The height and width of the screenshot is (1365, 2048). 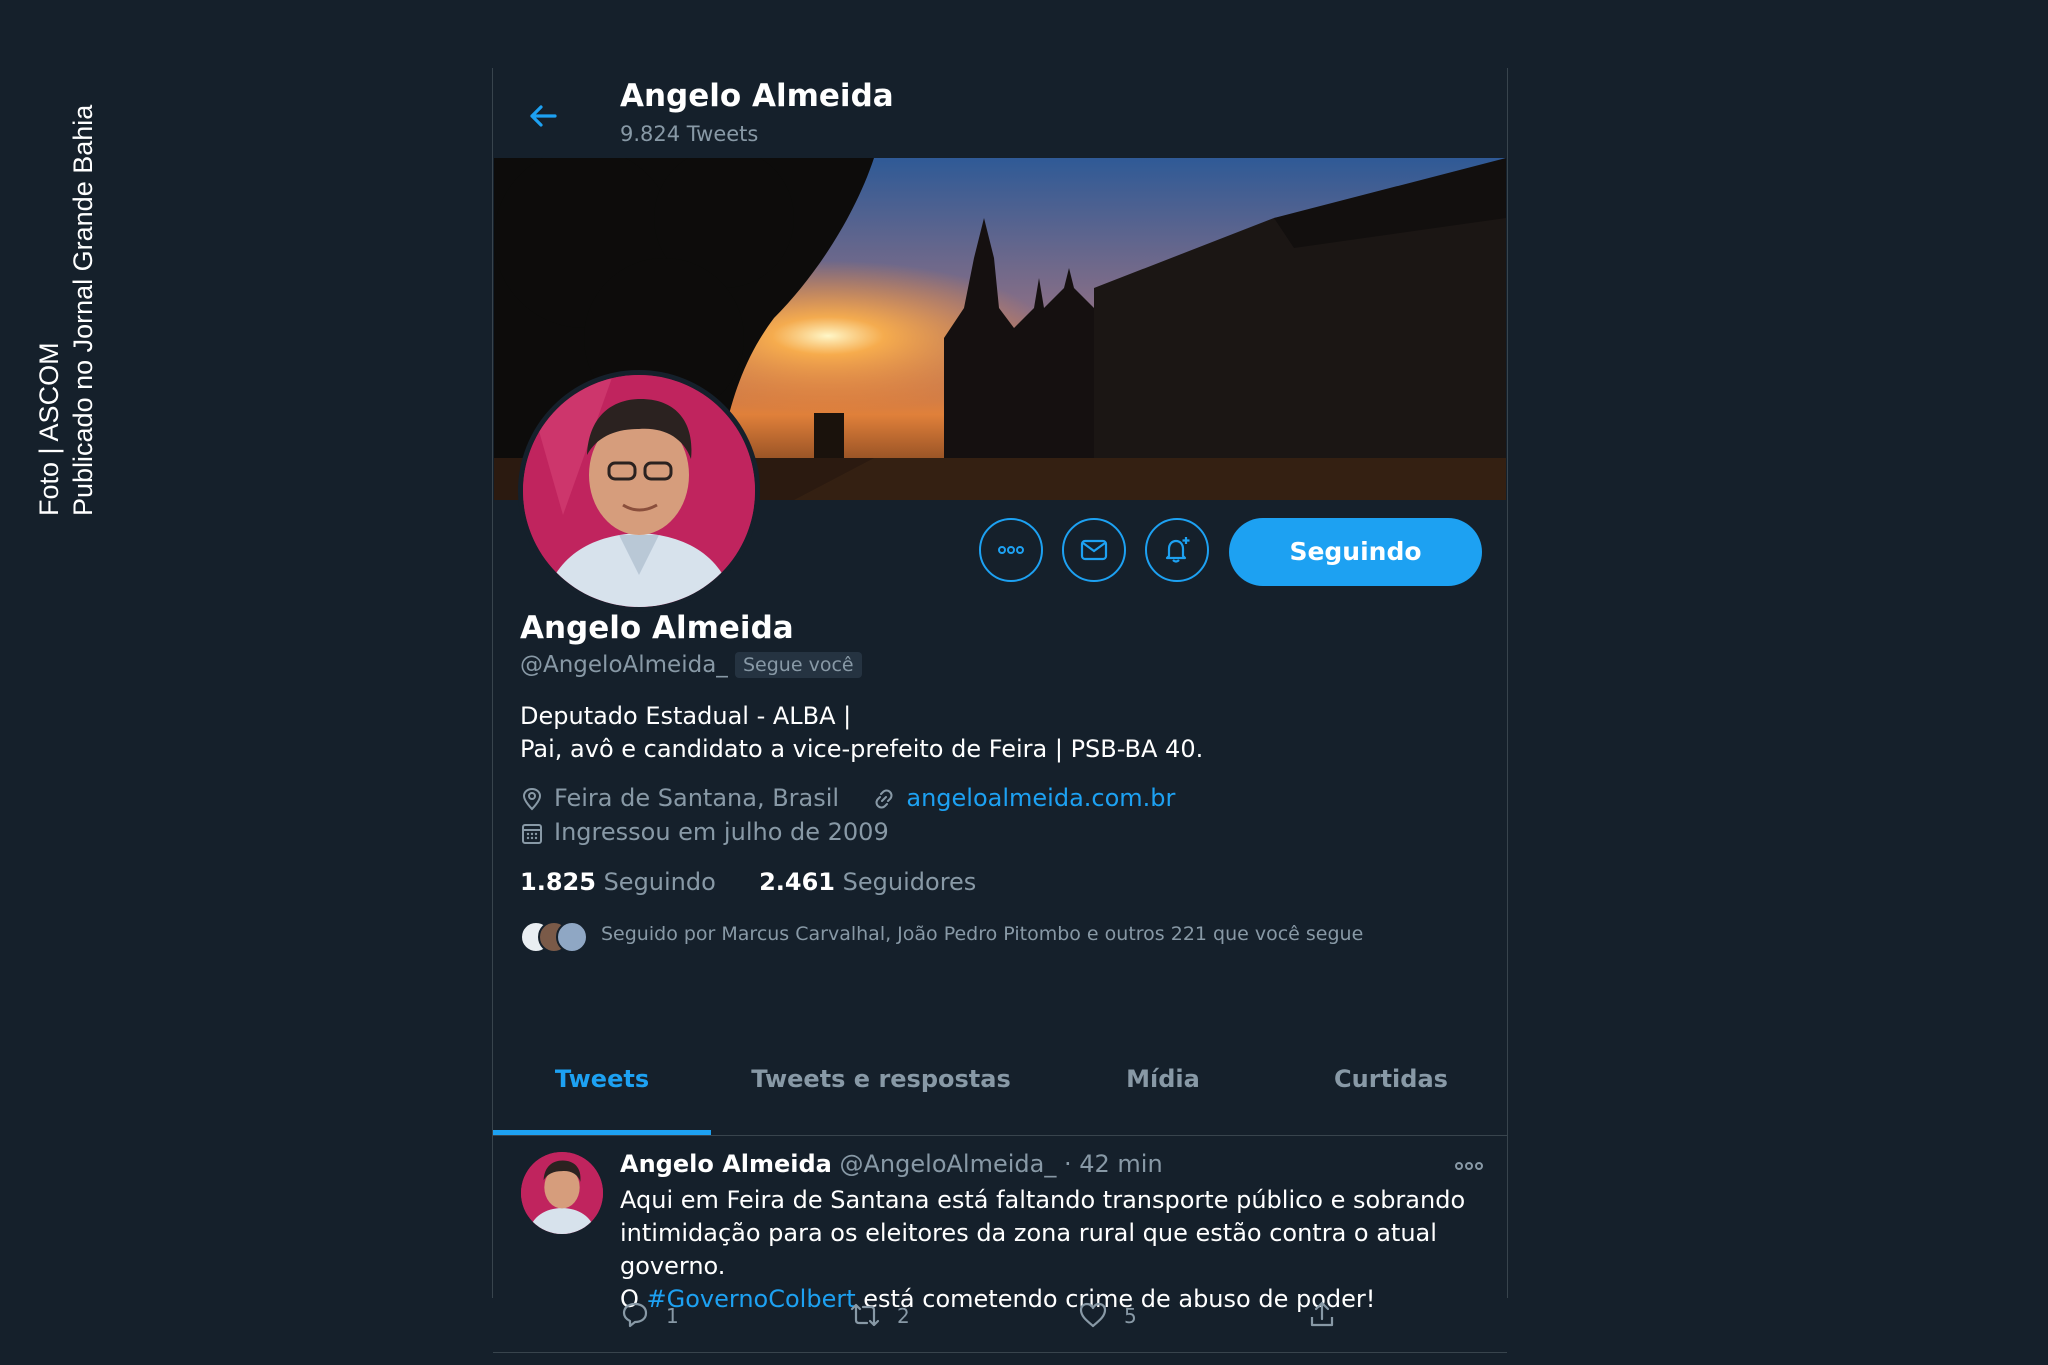 I want to click on profile-joined-date: Ingressou em julho de 2009, so click(x=721, y=832).